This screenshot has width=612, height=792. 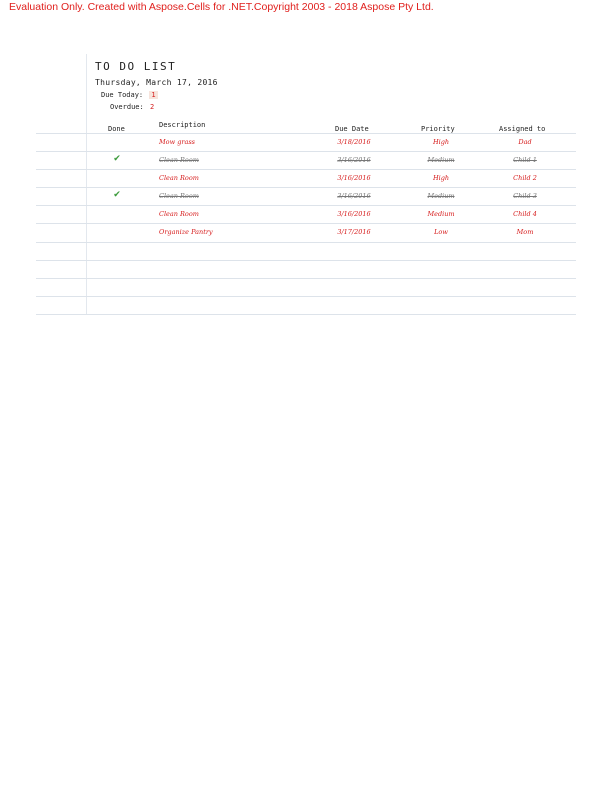 What do you see at coordinates (156, 82) in the screenshot?
I see `current-date: Thursday, March 17, 2016` at bounding box center [156, 82].